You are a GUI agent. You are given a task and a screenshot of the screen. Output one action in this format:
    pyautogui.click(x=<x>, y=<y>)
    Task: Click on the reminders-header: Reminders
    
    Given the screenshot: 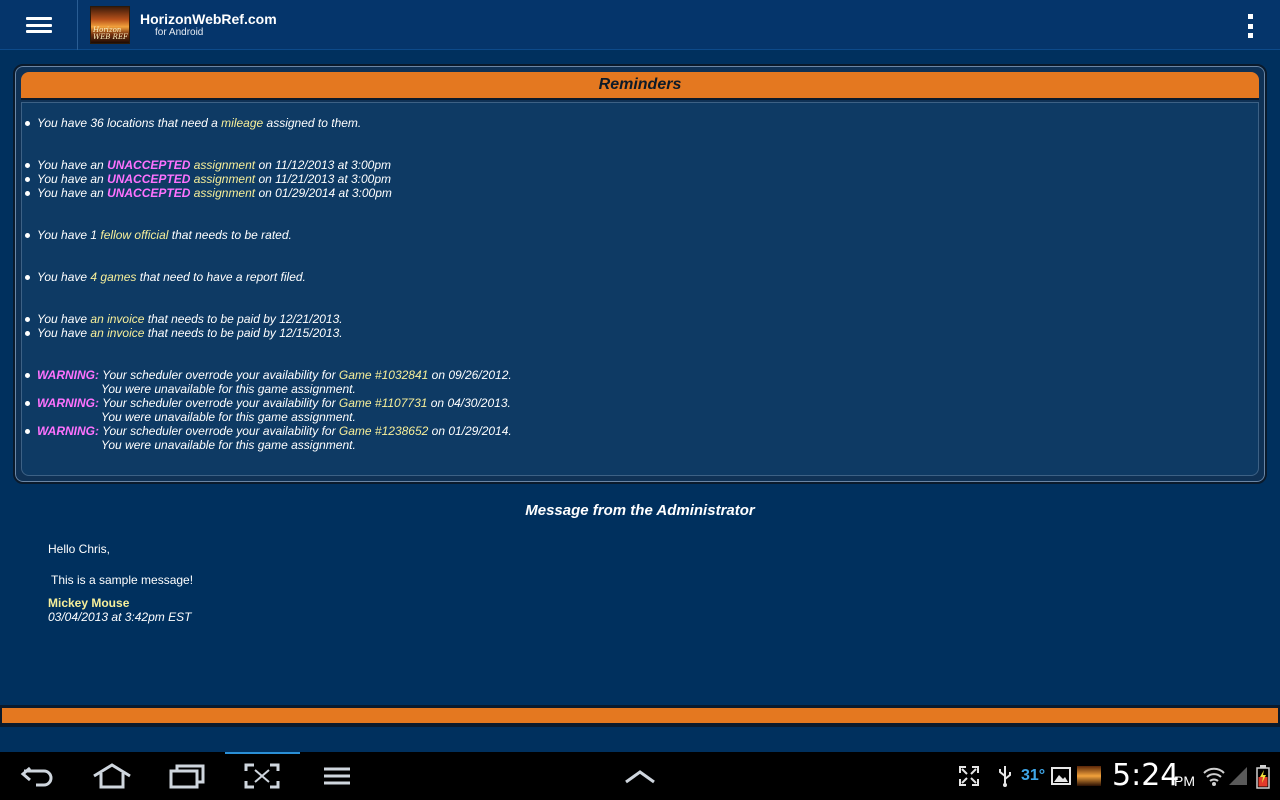 What is the action you would take?
    pyautogui.click(x=640, y=86)
    